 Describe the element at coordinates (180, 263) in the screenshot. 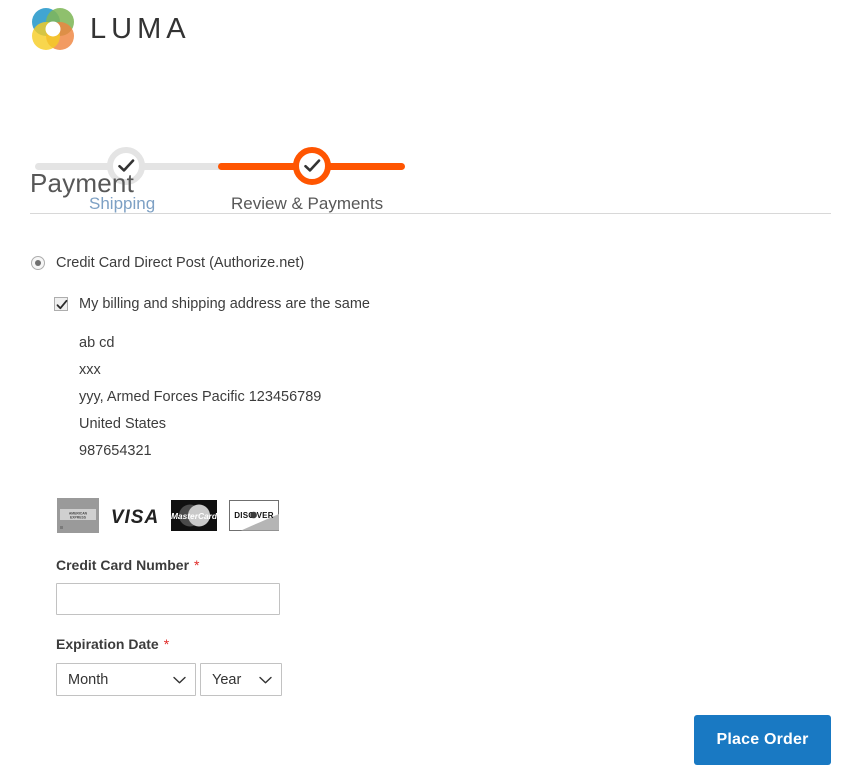

I see `payment-method-label: Credit Card Direct Post (Authorize.net)` at that location.